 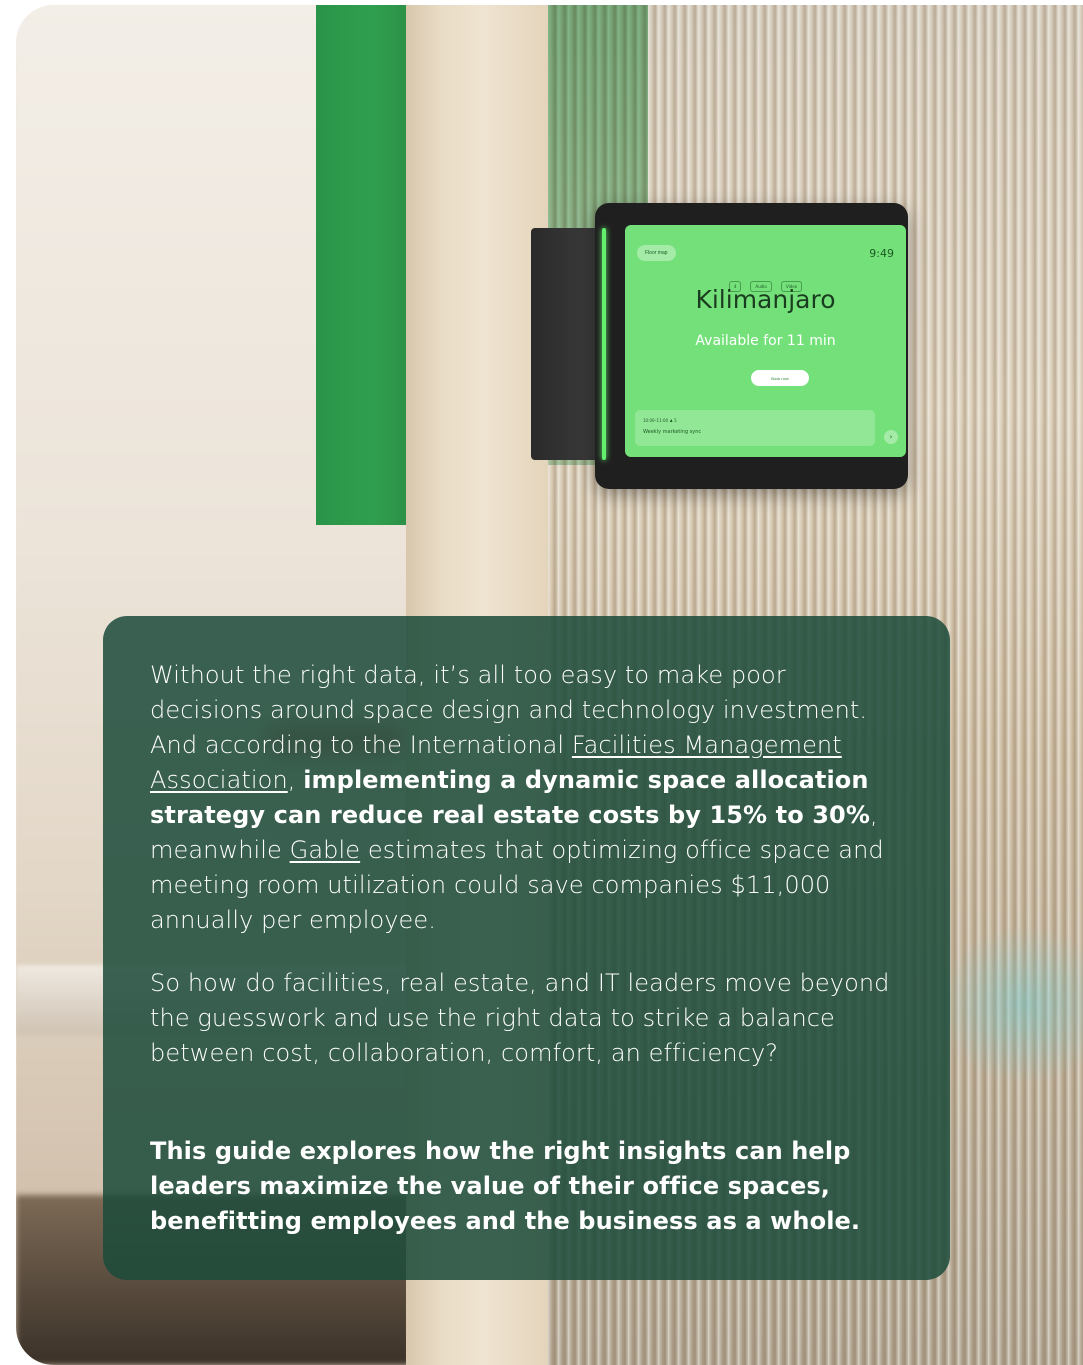 I want to click on chevron-right-icon: ›, so click(x=891, y=437).